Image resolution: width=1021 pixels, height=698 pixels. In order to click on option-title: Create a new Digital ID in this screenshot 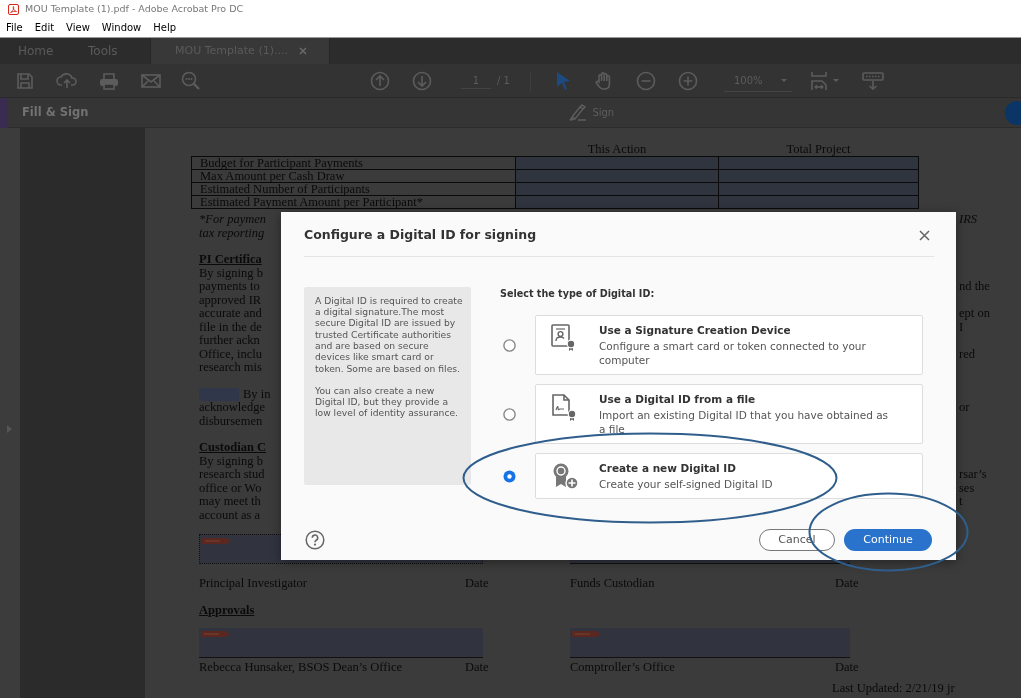, I will do `click(668, 468)`.